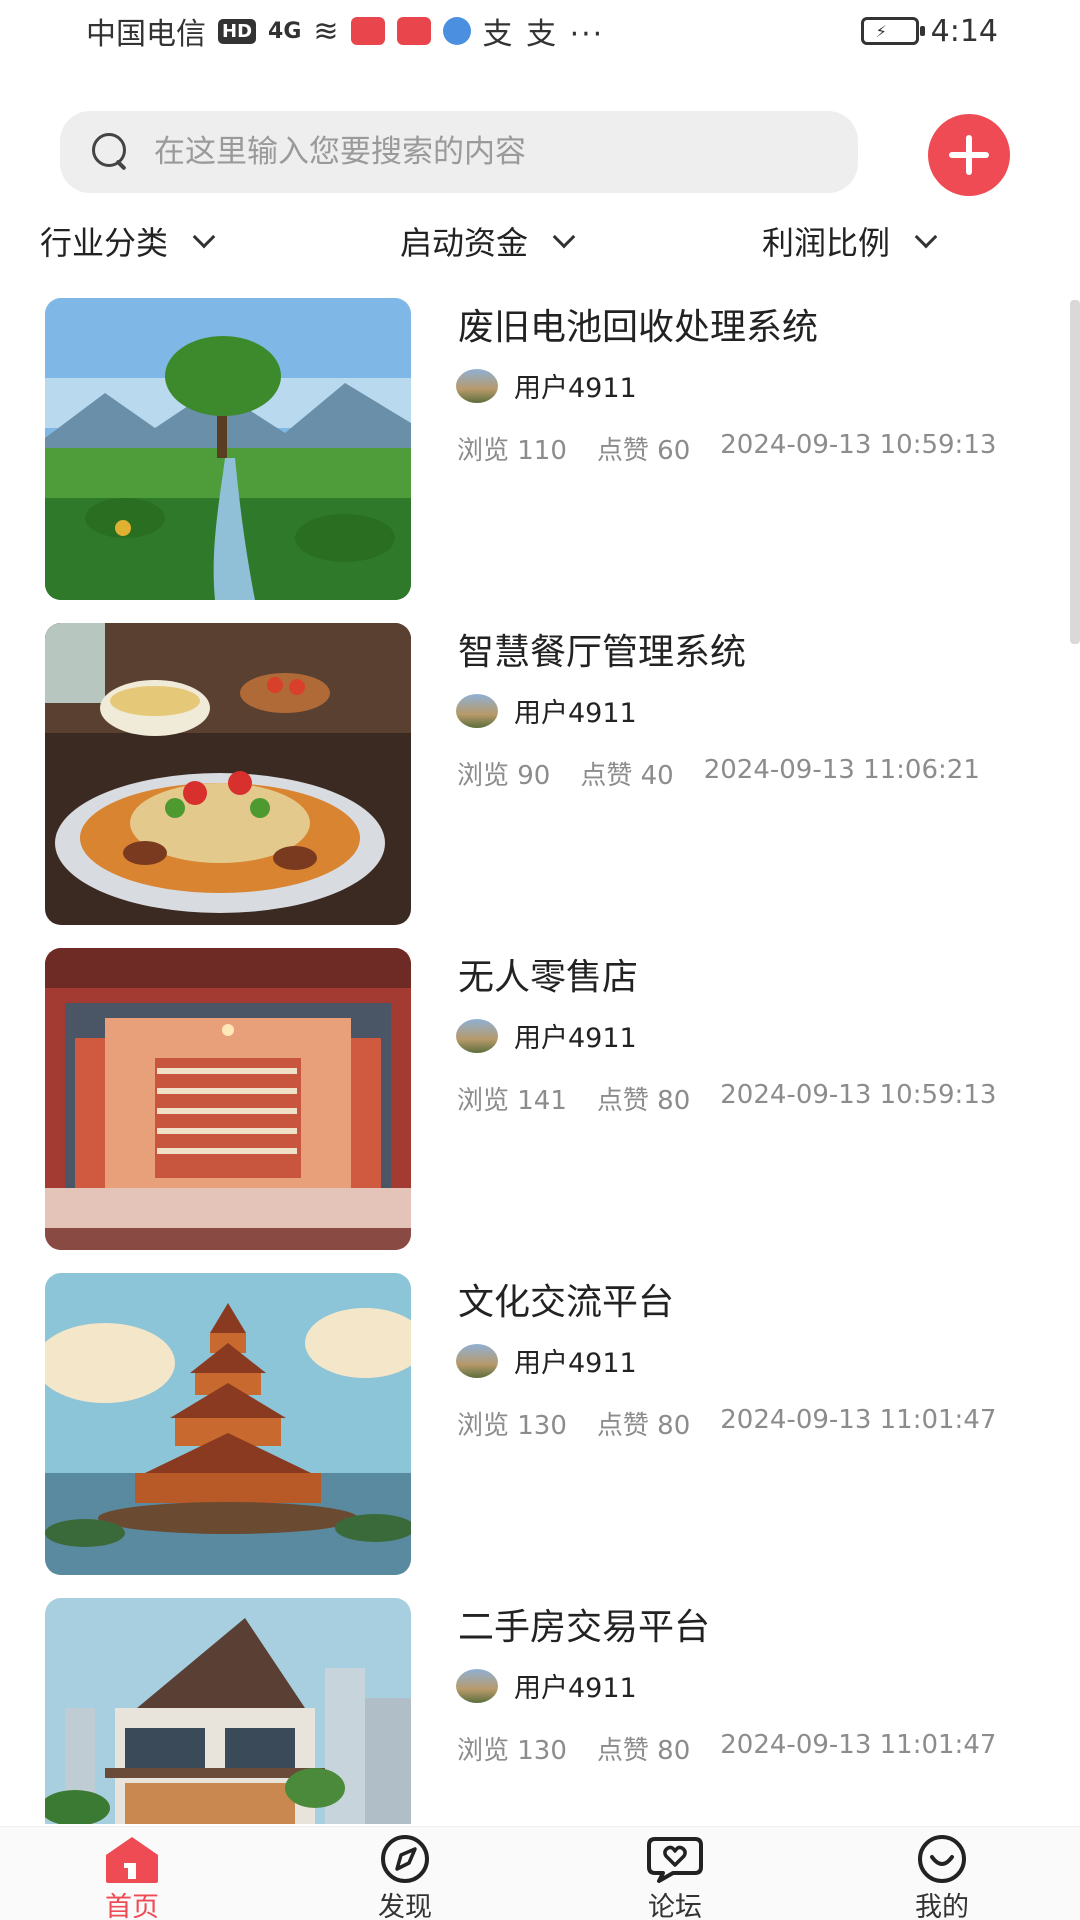 The height and width of the screenshot is (1920, 1080). I want to click on status-right: ⚡ 4:14, so click(929, 31).